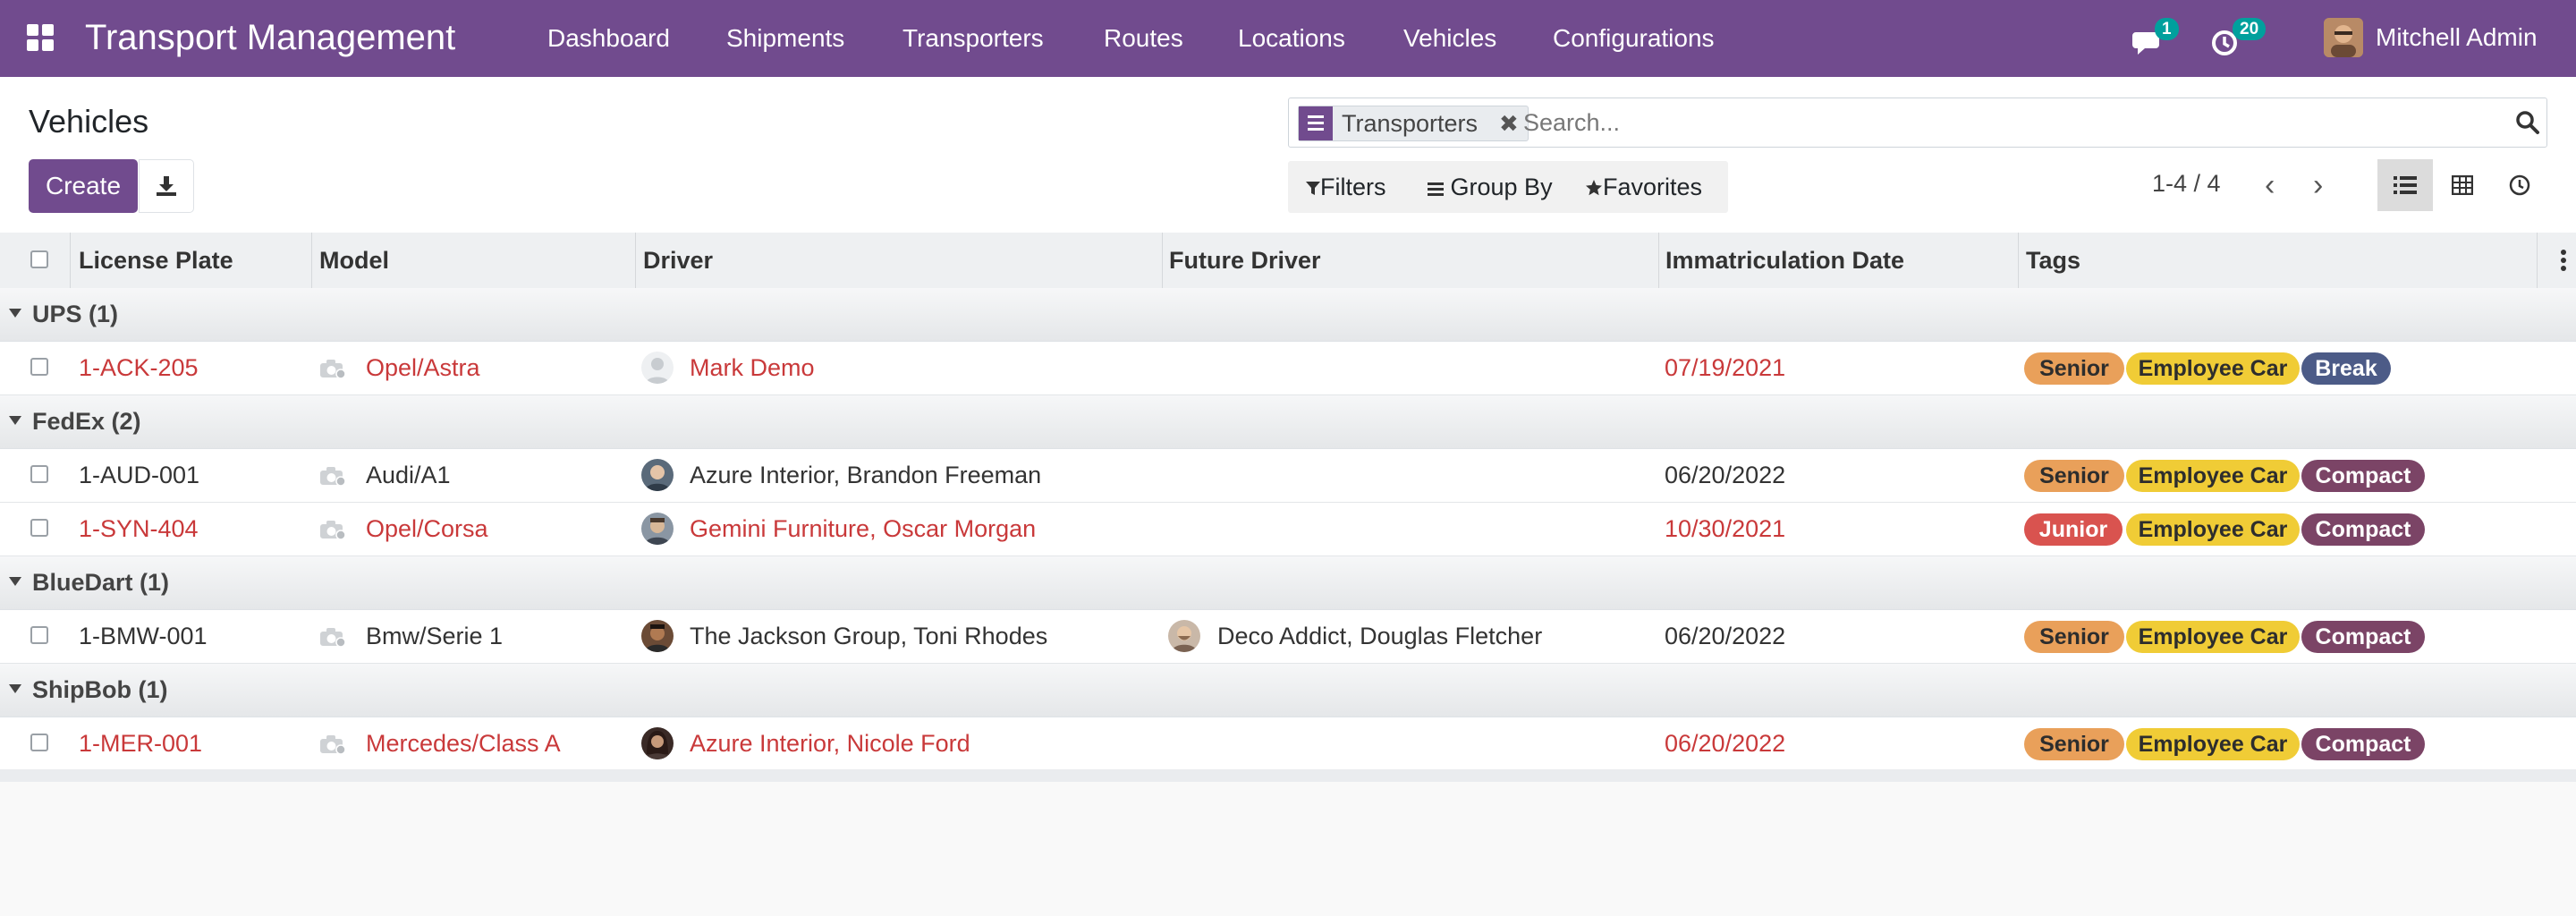  What do you see at coordinates (1184, 636) in the screenshot?
I see `future-driver-avatar` at bounding box center [1184, 636].